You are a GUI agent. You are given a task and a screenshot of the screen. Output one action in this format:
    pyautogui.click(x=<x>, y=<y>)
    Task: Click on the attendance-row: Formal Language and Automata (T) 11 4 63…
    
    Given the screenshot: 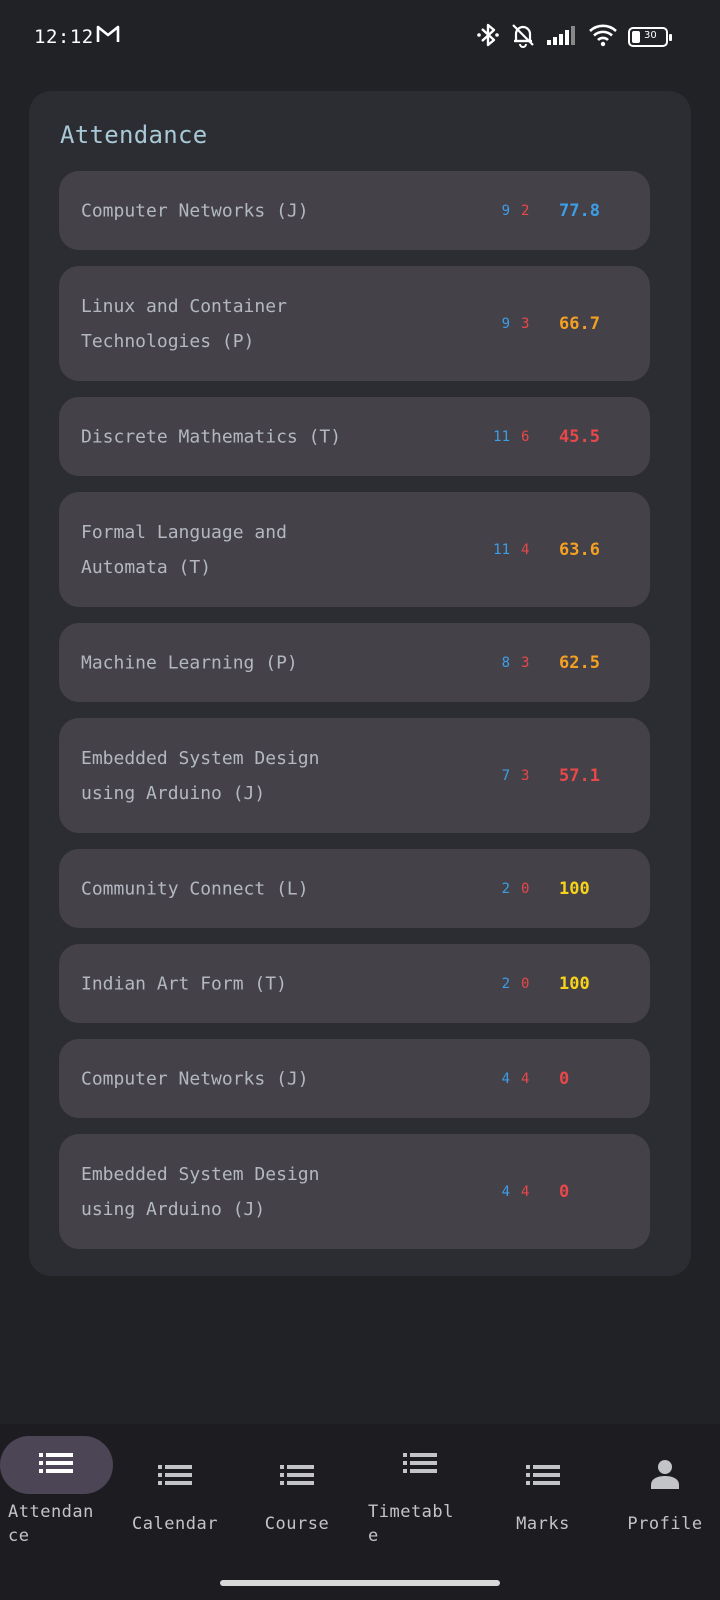 What is the action you would take?
    pyautogui.click(x=354, y=549)
    